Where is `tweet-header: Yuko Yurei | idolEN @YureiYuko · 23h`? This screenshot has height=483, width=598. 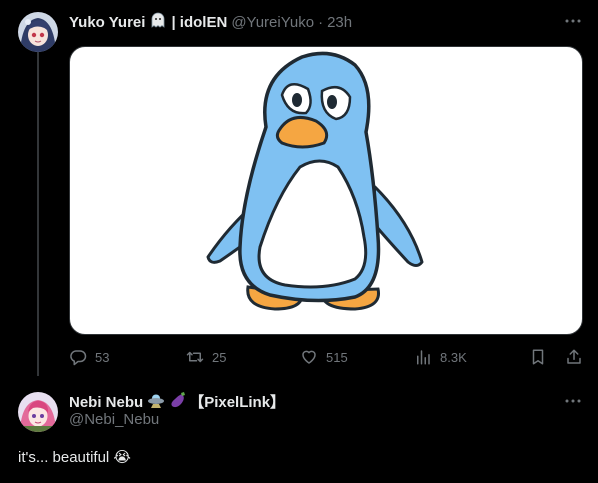 tweet-header: Yuko Yurei | idolEN @YureiYuko · 23h is located at coordinates (210, 23).